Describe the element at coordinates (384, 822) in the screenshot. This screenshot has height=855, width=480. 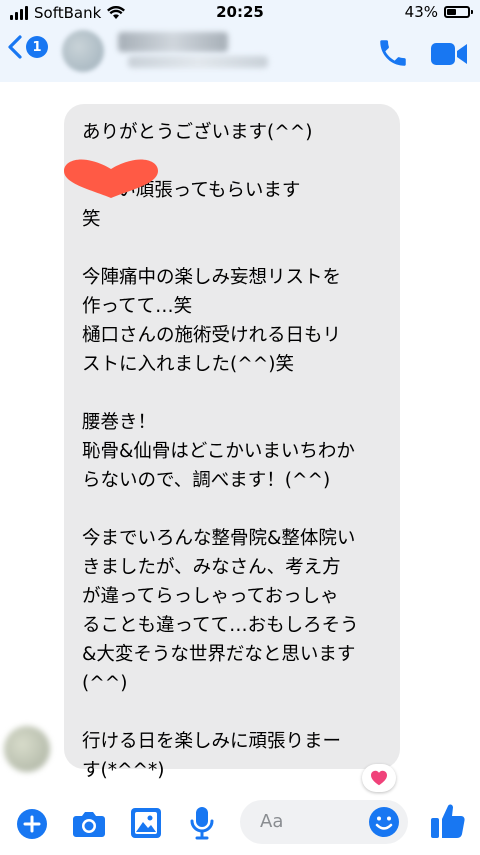
I see `smiley-icon` at that location.